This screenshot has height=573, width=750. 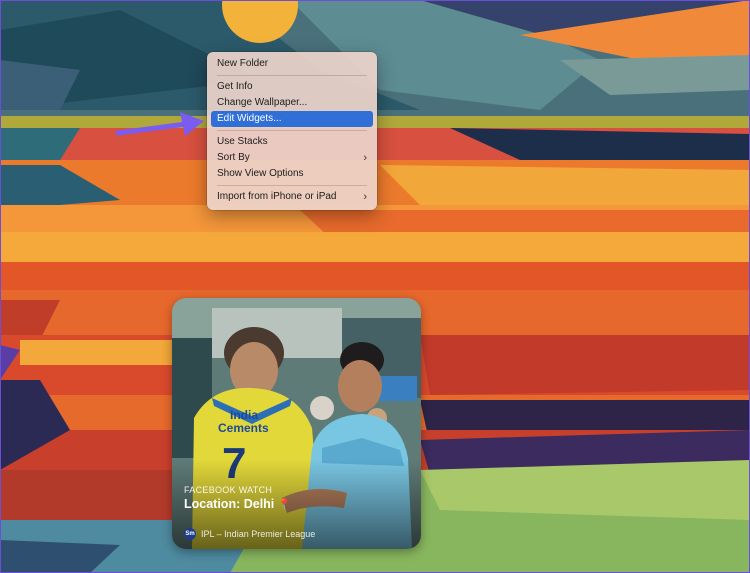 What do you see at coordinates (258, 534) in the screenshot?
I see `widget-footer-text: IPL – Indian Premier League` at bounding box center [258, 534].